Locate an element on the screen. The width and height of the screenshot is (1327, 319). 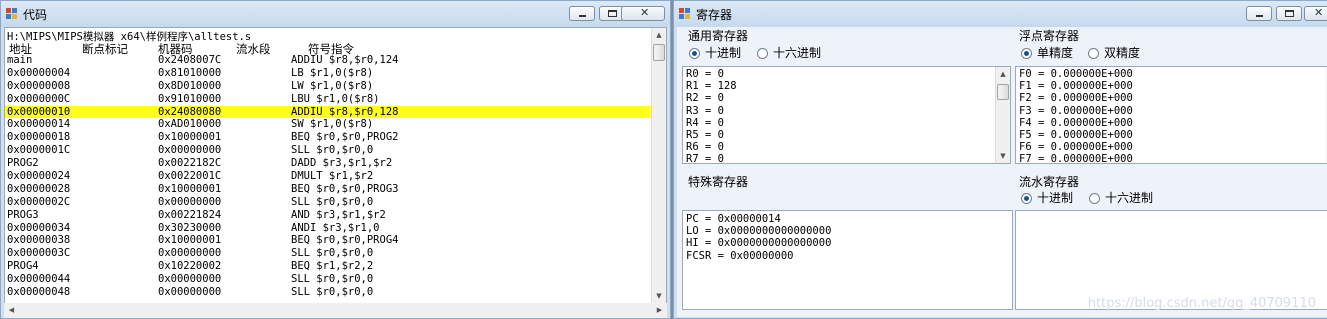
float-radio-single: 单精度 is located at coordinates (1047, 52).